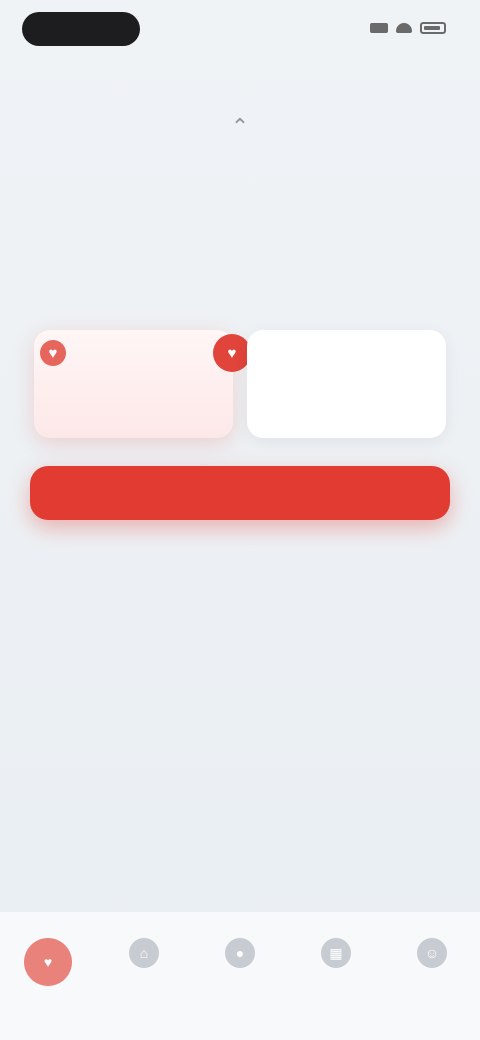  I want to click on tab-chat: ●, so click(240, 958).